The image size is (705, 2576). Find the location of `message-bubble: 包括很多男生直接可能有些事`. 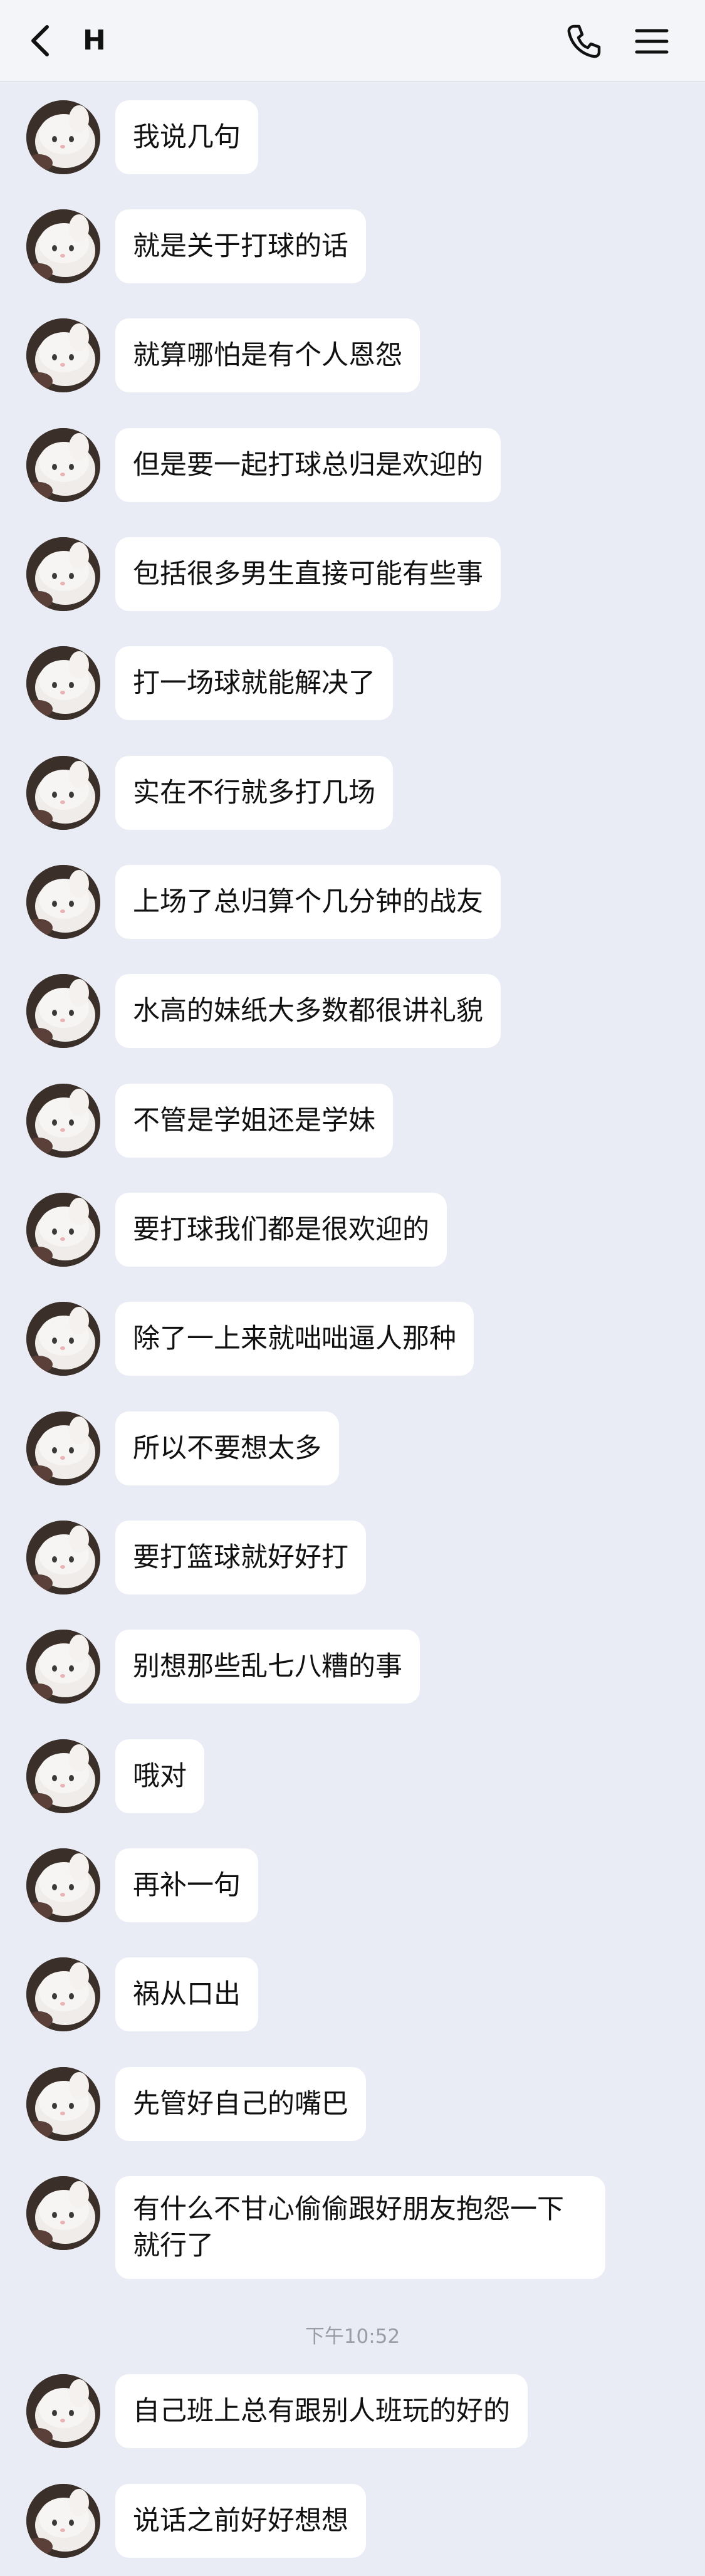

message-bubble: 包括很多男生直接可能有些事 is located at coordinates (308, 574).